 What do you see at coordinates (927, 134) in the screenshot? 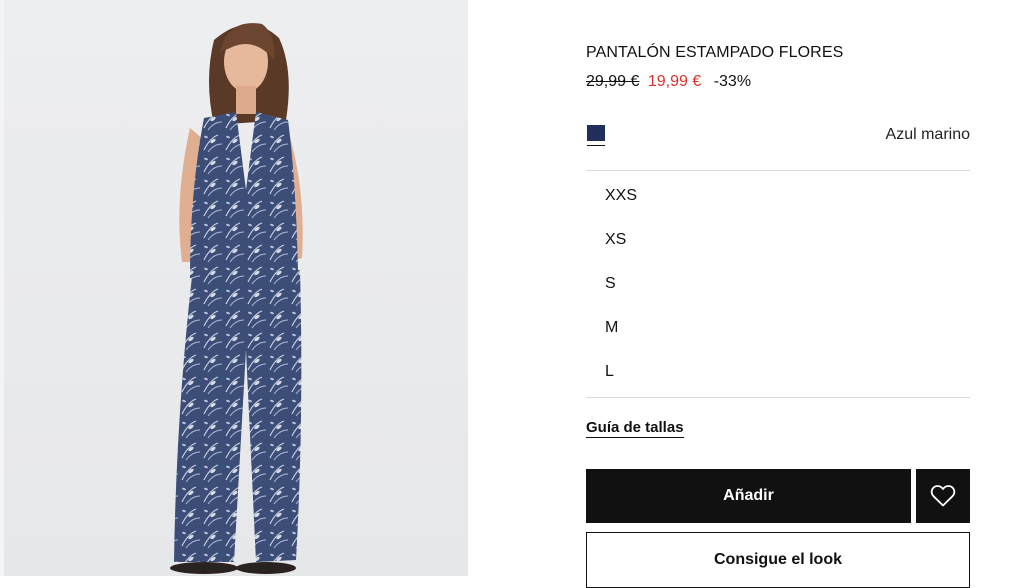
I see `color-name: Azul marino` at bounding box center [927, 134].